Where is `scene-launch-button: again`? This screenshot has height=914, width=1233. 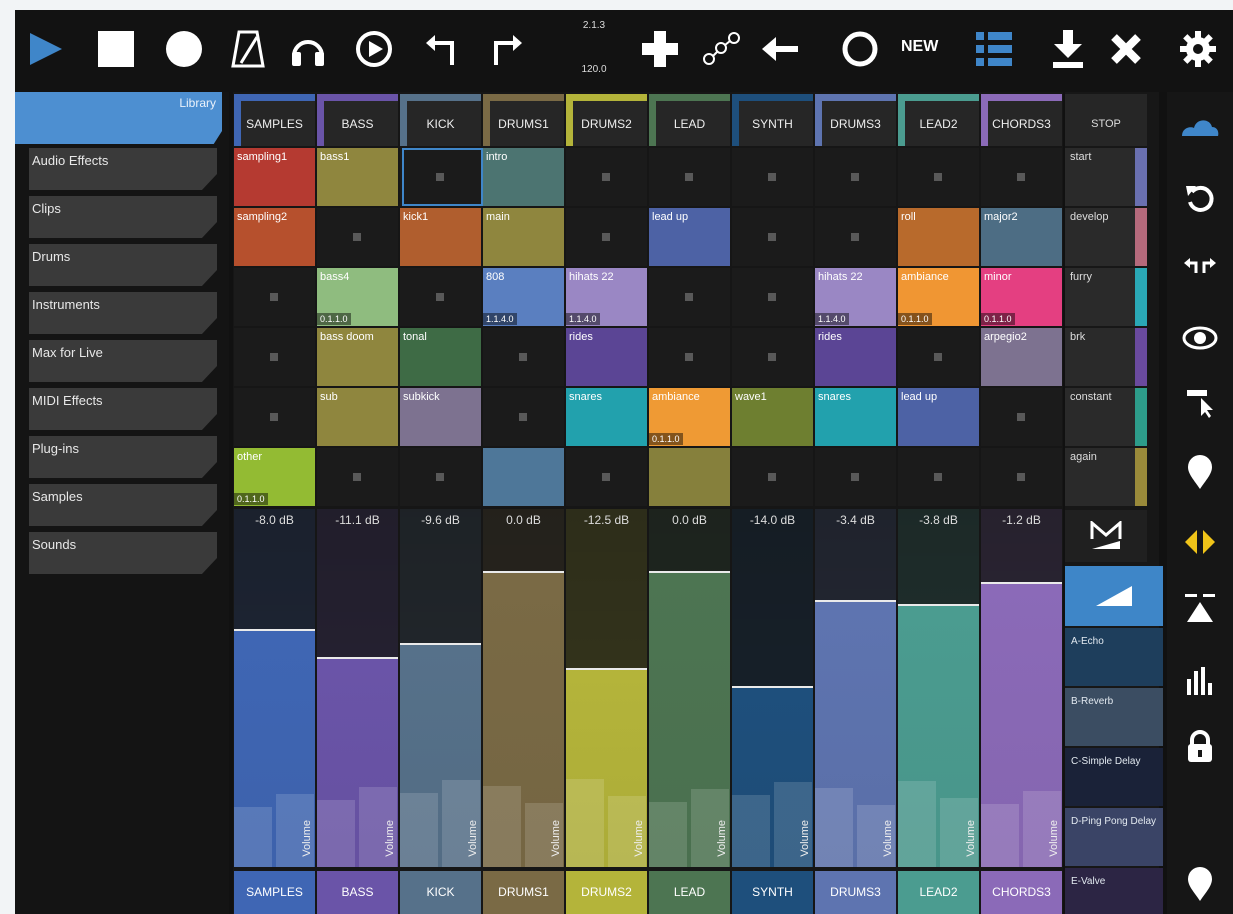
scene-launch-button: again is located at coordinates (1106, 477).